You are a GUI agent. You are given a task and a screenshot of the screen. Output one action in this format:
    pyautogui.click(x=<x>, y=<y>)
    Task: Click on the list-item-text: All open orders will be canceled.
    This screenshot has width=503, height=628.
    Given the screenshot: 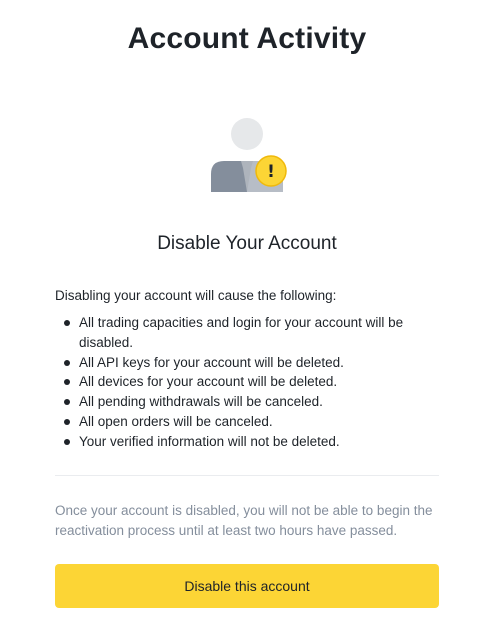 What is the action you would take?
    pyautogui.click(x=176, y=421)
    